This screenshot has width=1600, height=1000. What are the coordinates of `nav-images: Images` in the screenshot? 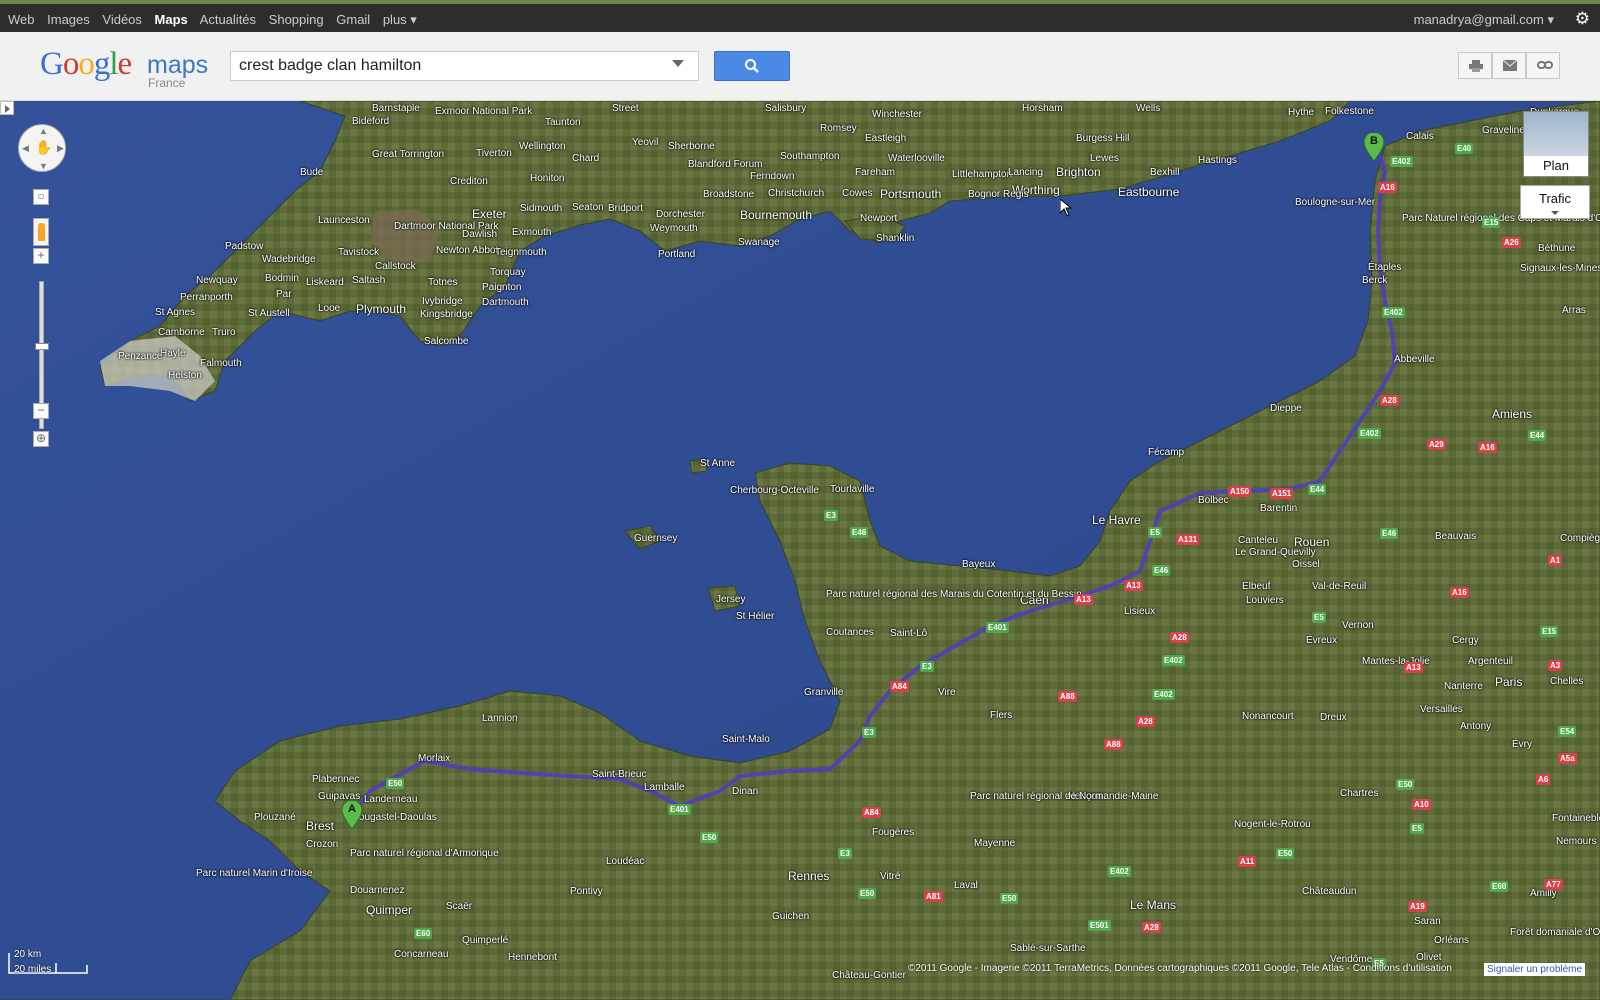 It's located at (68, 19).